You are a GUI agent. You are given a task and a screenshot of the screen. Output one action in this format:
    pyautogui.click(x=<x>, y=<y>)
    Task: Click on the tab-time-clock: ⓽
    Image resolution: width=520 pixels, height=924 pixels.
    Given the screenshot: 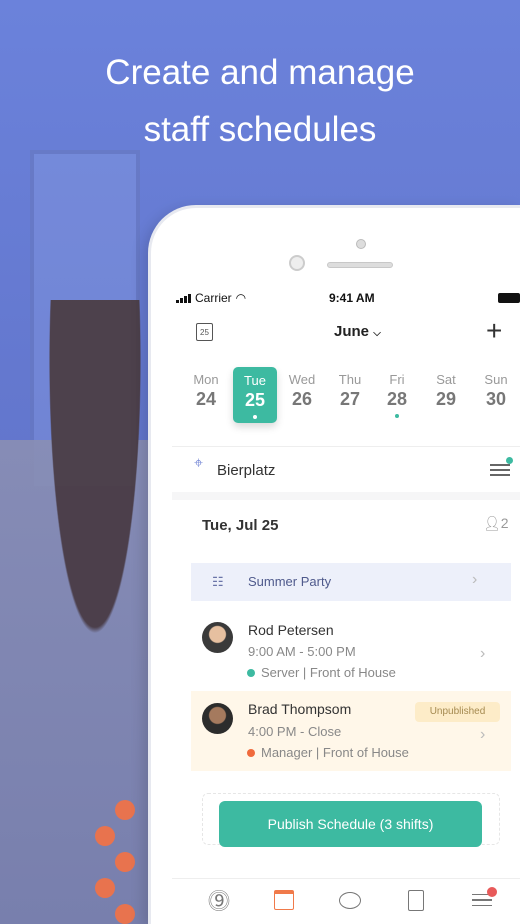 What is the action you would take?
    pyautogui.click(x=219, y=900)
    